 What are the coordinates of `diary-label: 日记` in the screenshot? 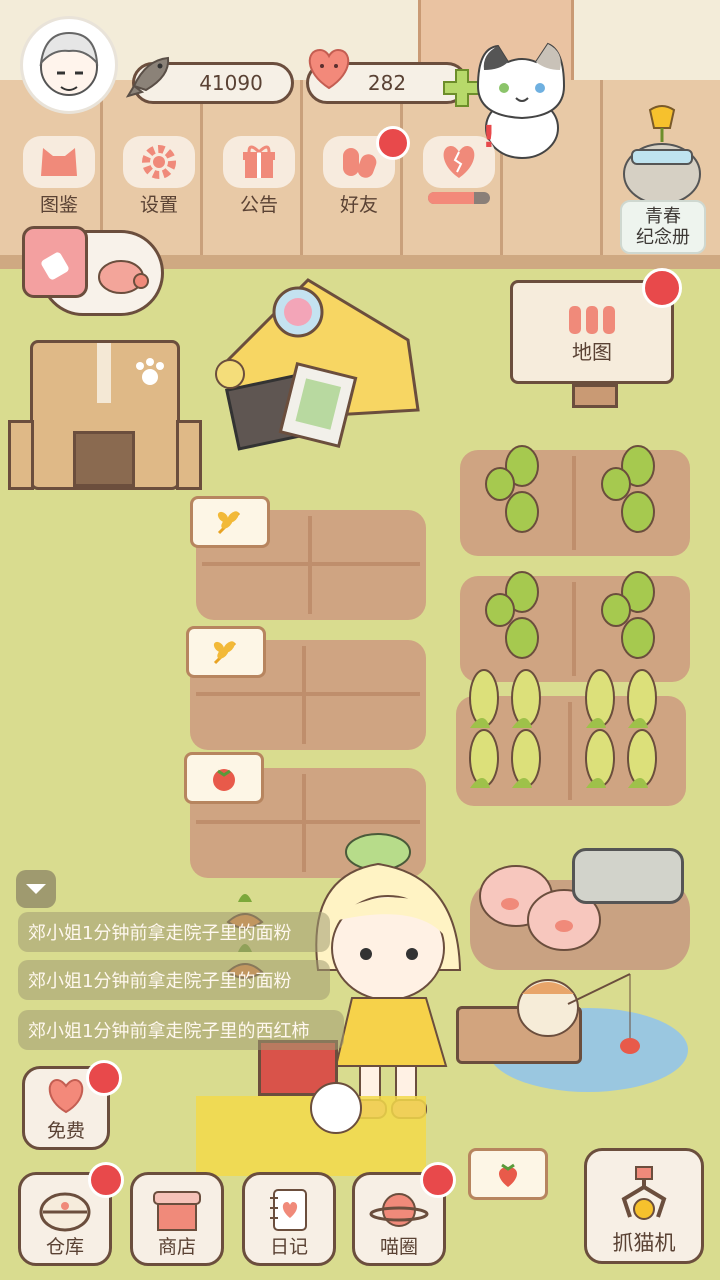 It's located at (288, 1247).